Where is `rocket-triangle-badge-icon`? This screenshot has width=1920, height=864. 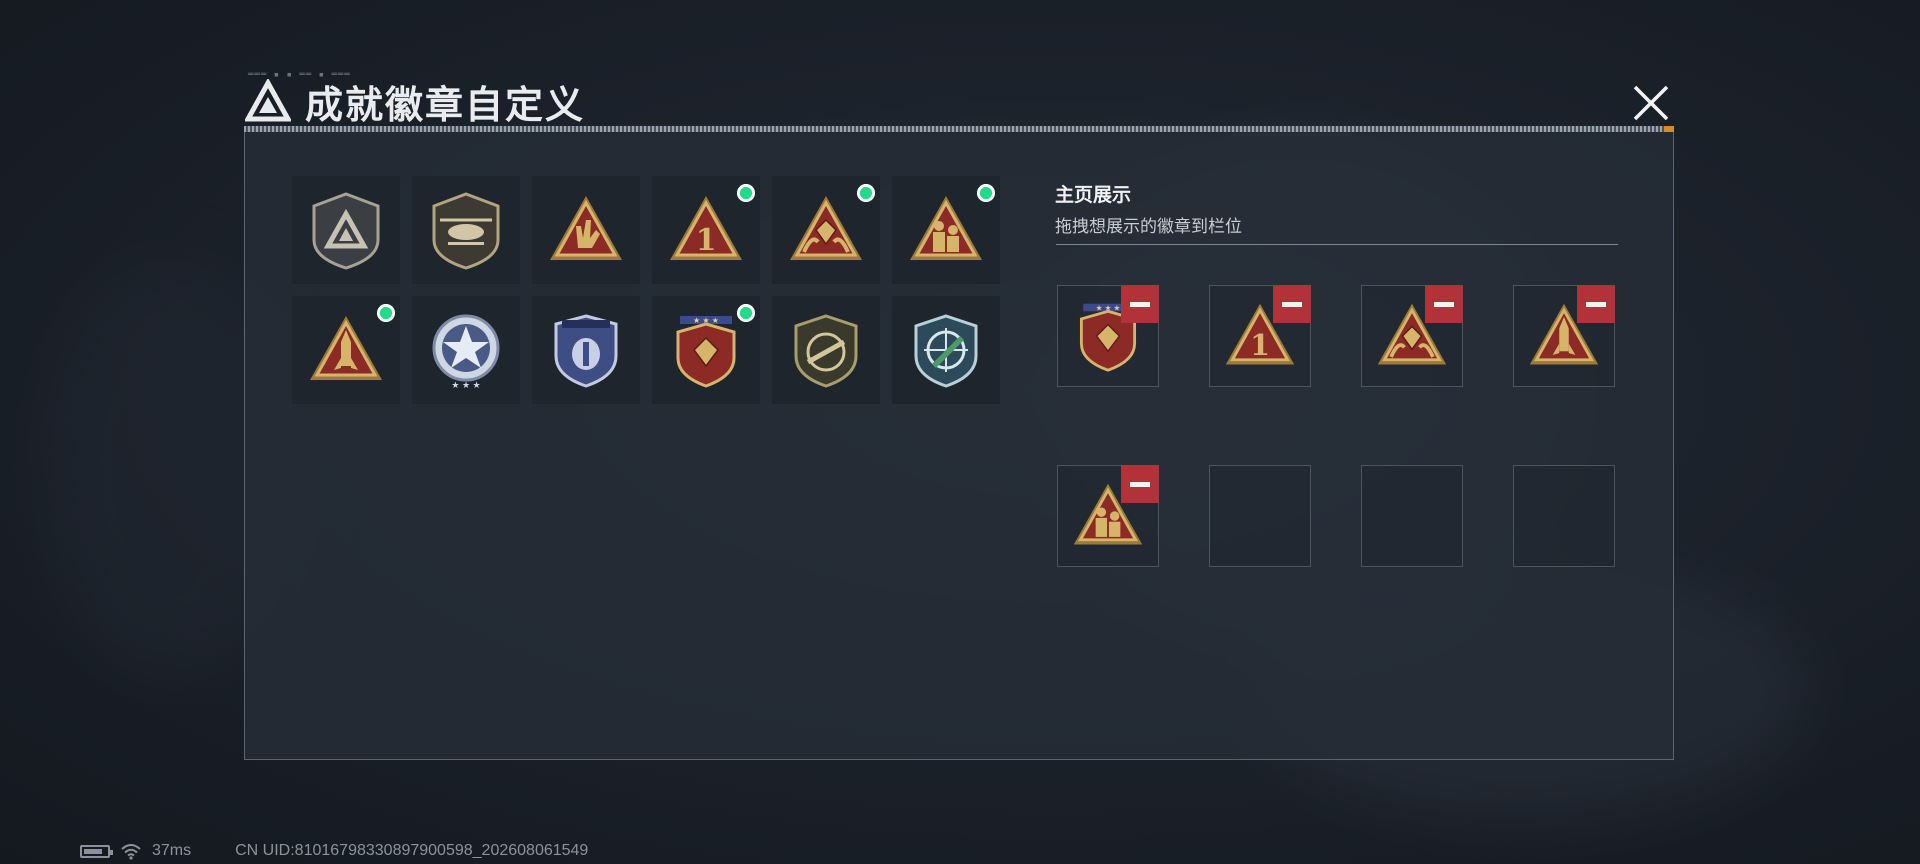
rocket-triangle-badge-icon is located at coordinates (346, 348).